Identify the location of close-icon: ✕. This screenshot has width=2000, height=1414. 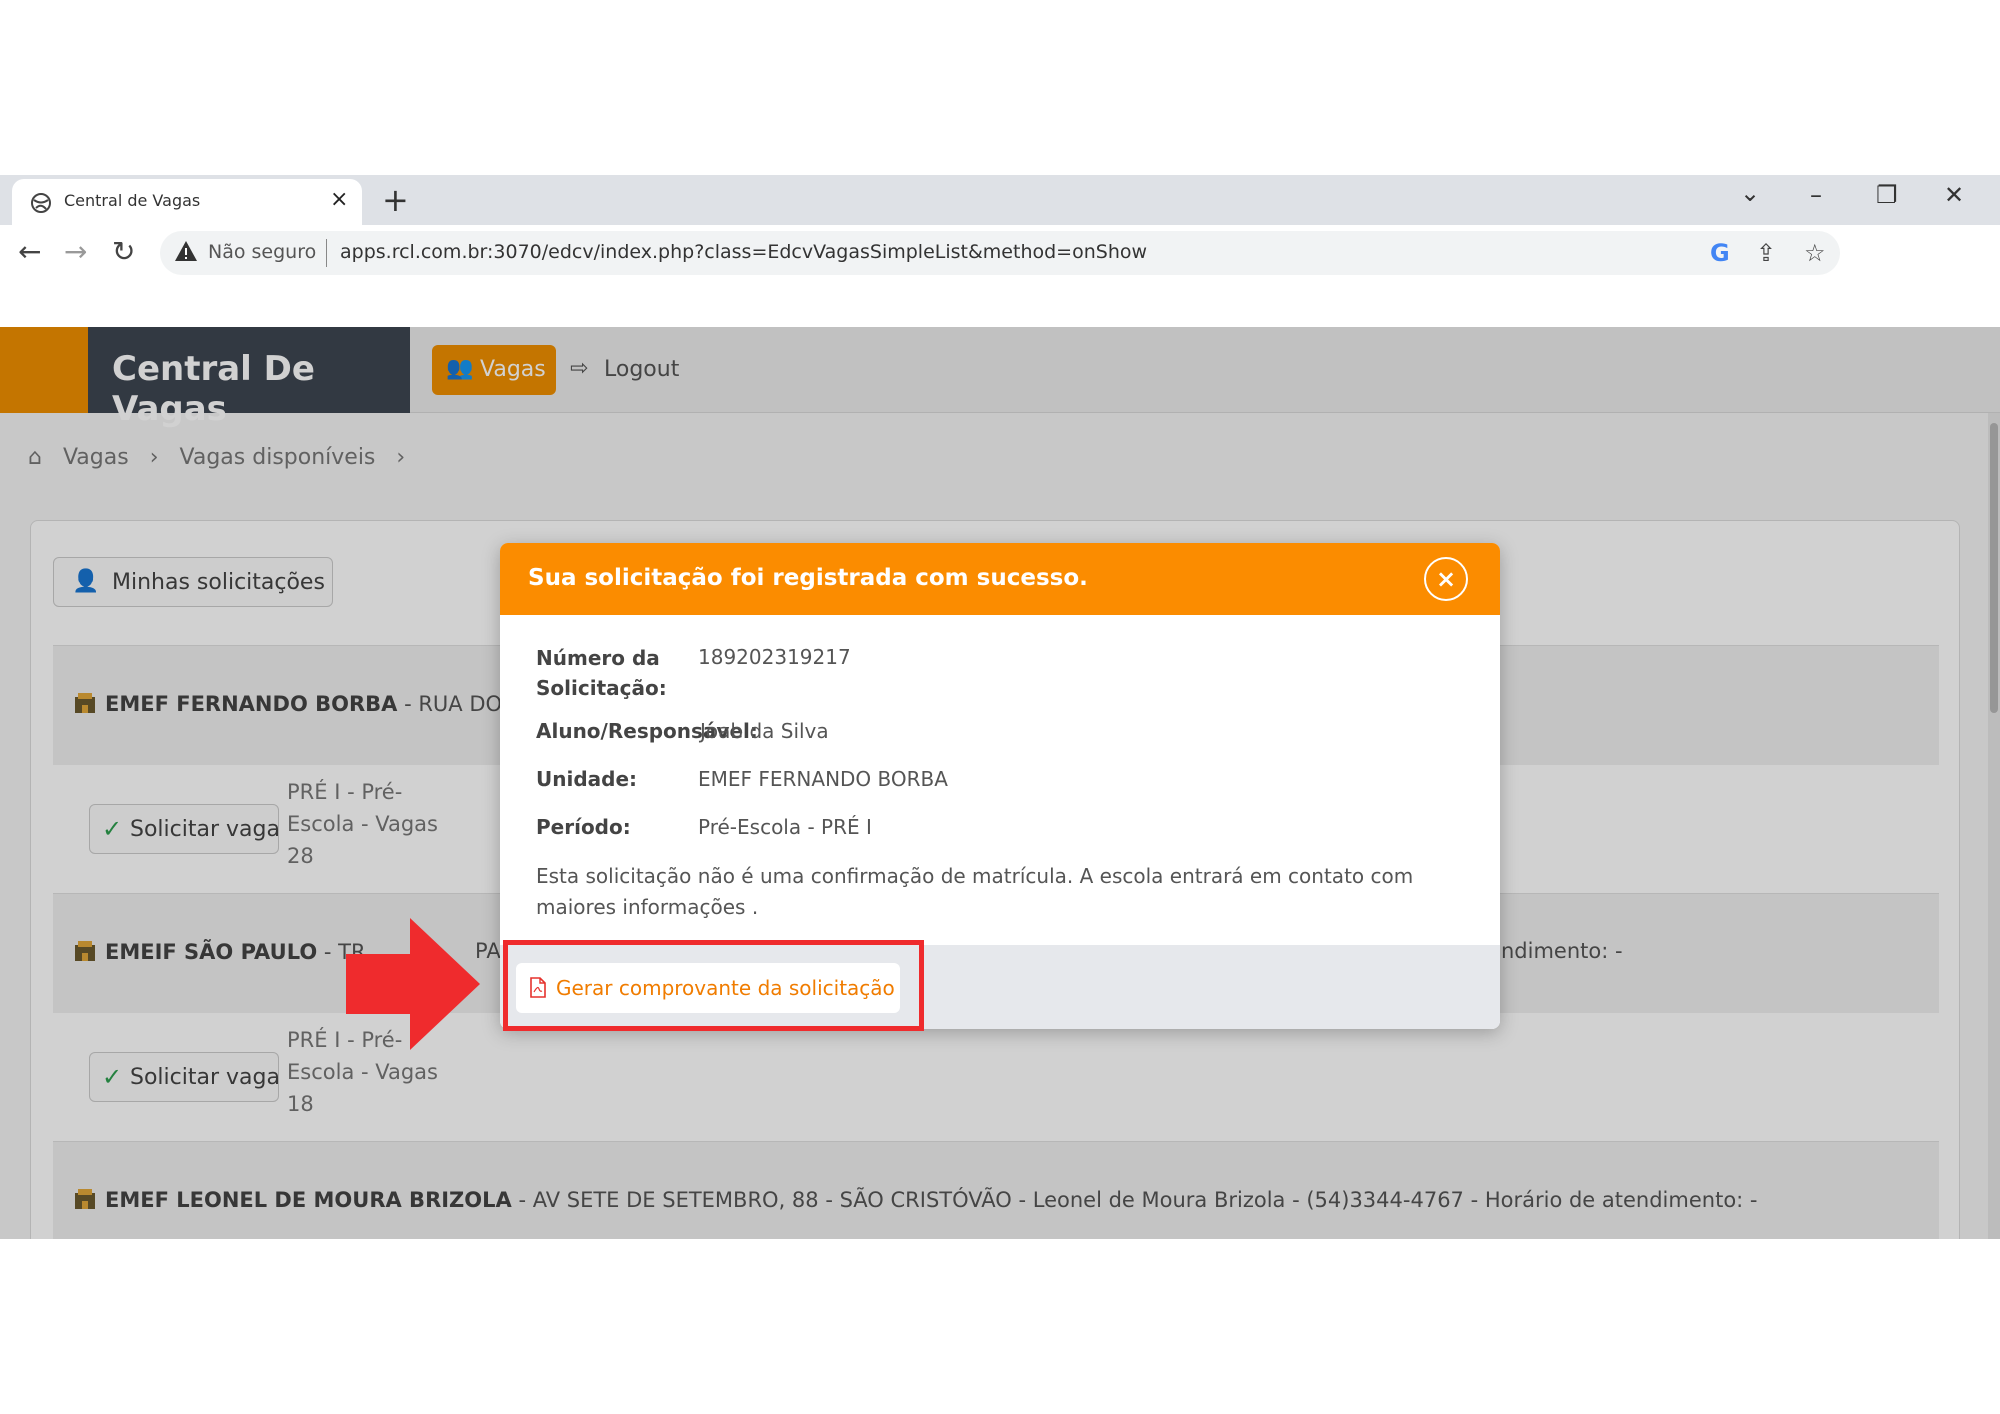
(1954, 195).